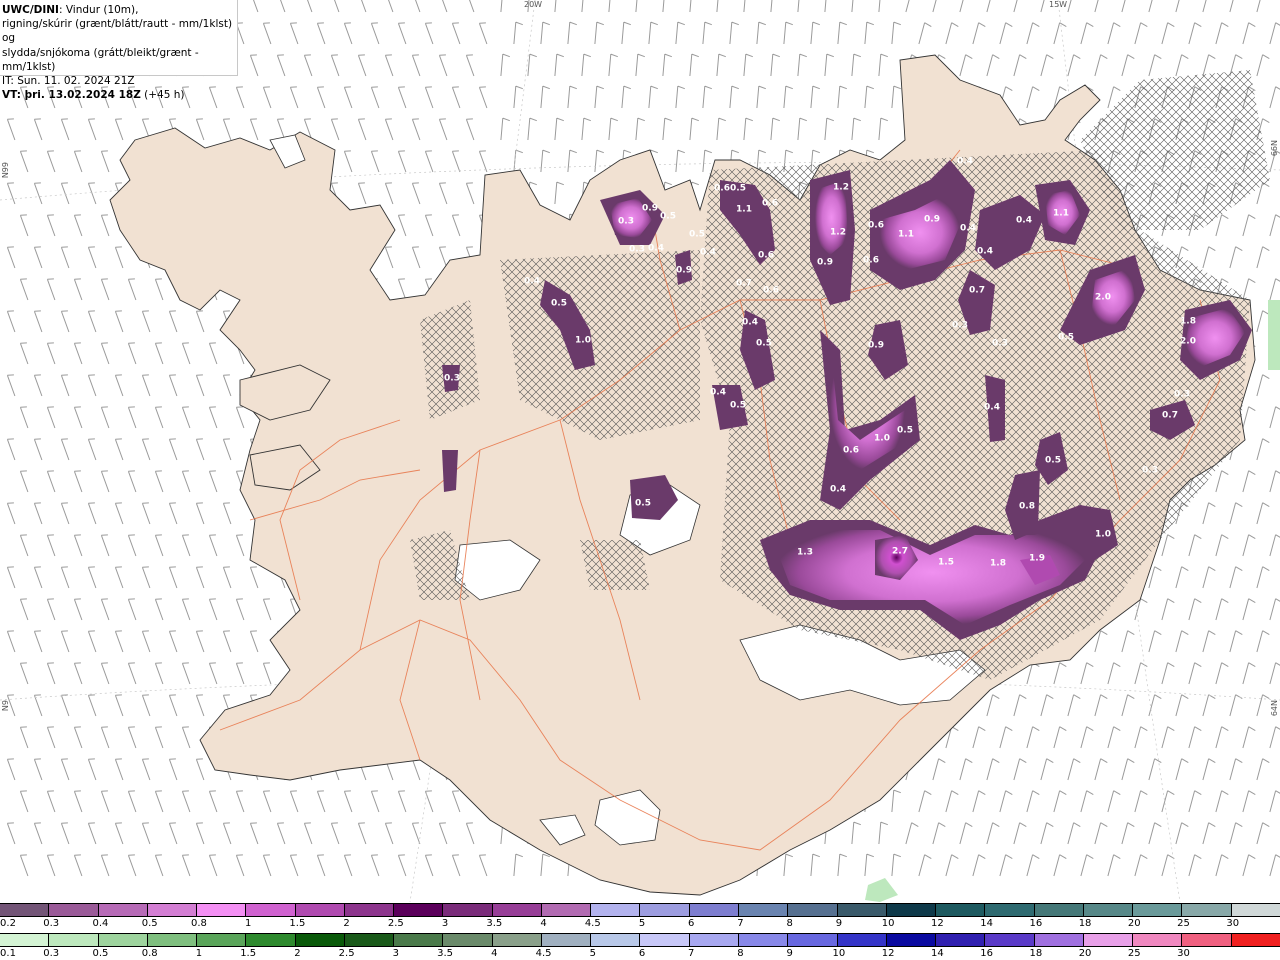 The width and height of the screenshot is (1280, 960). What do you see at coordinates (248, 953) in the screenshot?
I see `legend-label: 1.5` at bounding box center [248, 953].